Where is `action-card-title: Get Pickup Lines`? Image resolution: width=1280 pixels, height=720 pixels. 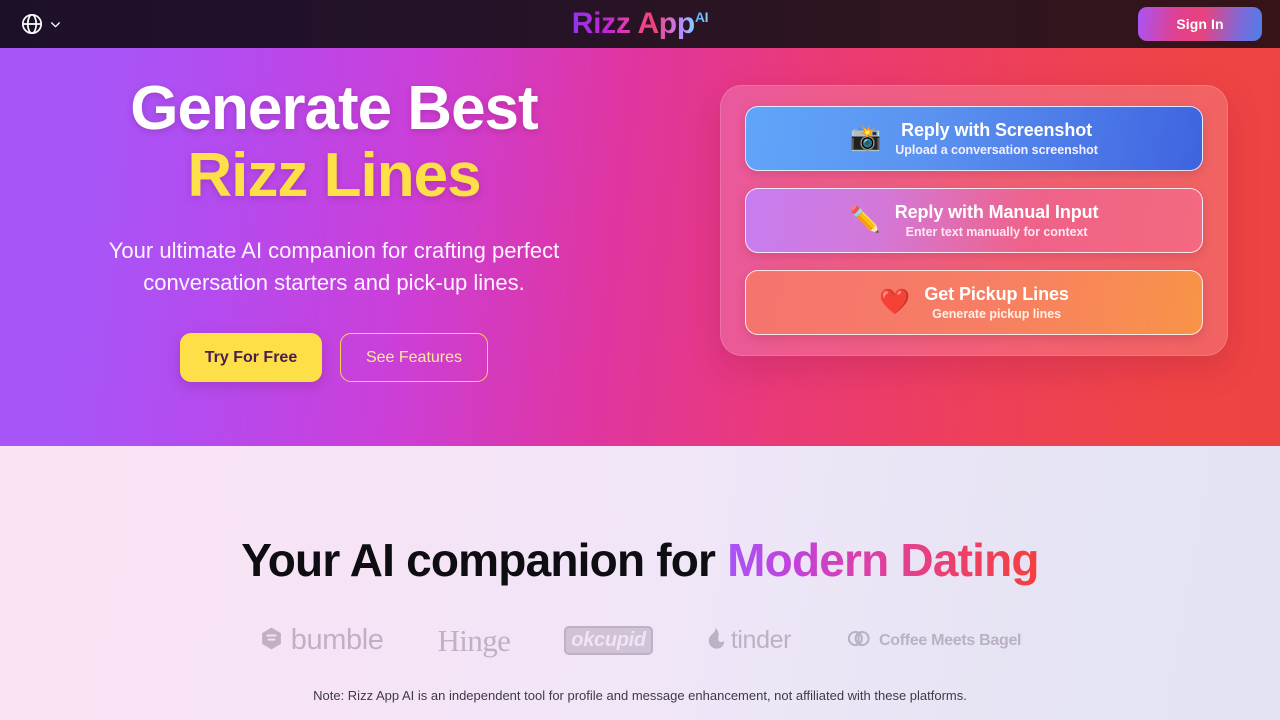 action-card-title: Get Pickup Lines is located at coordinates (996, 293).